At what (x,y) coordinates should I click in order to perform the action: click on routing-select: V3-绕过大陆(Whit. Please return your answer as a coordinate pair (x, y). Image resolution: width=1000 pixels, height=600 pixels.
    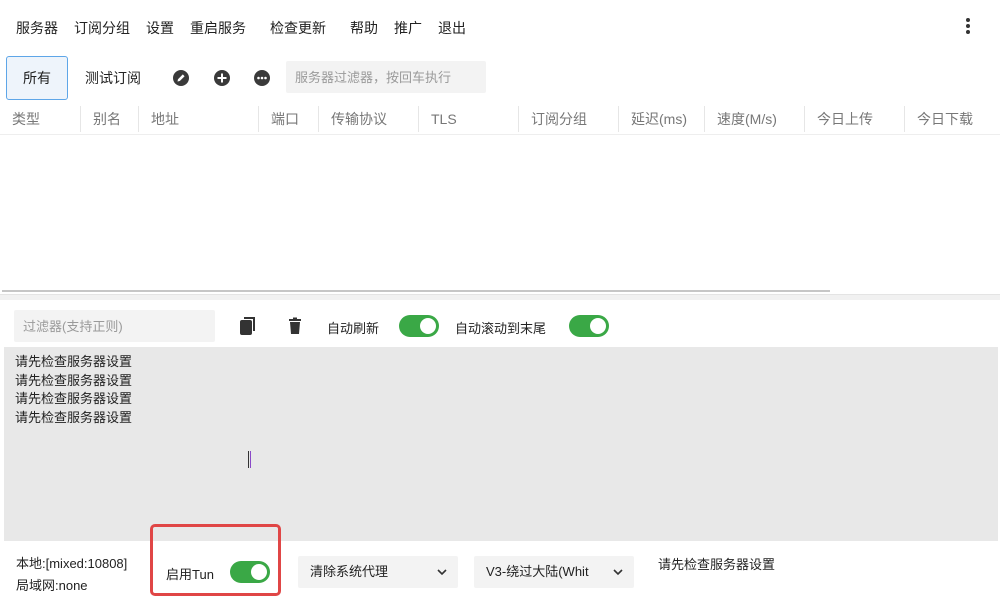
    Looking at the image, I should click on (554, 572).